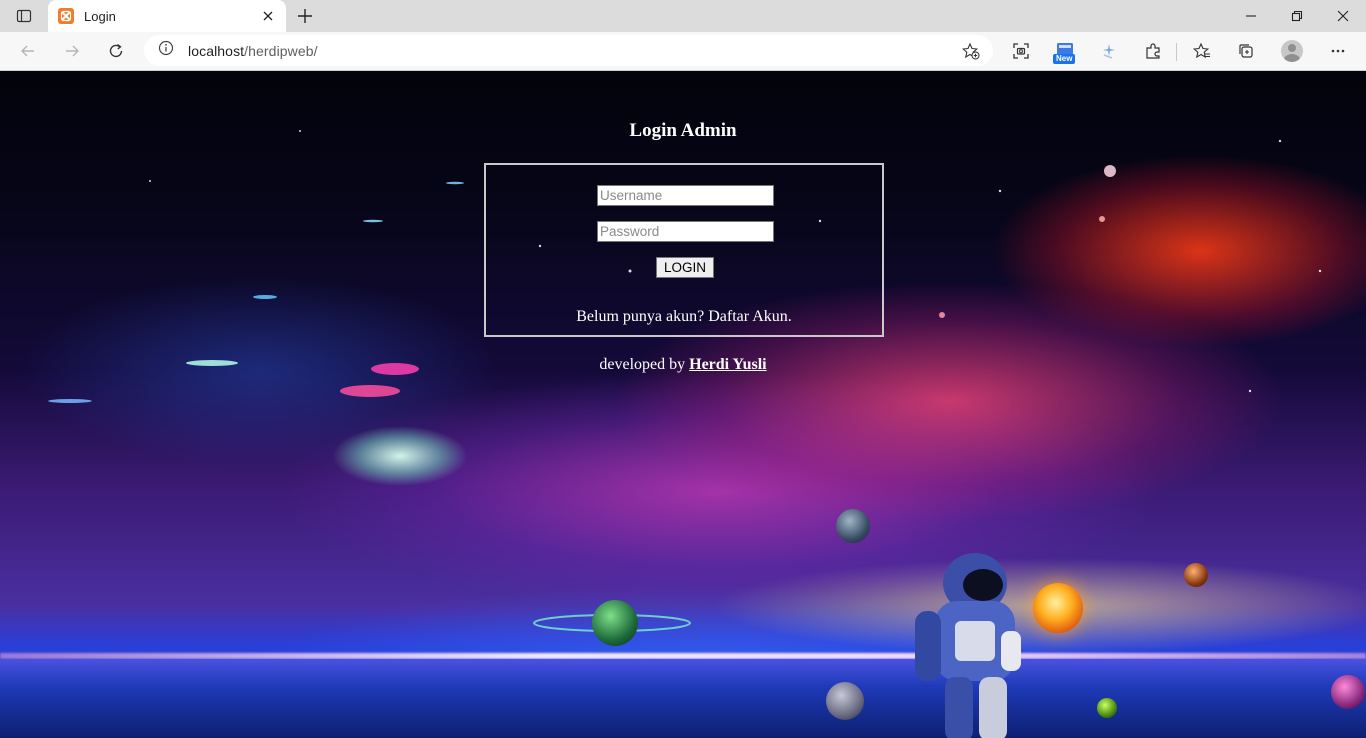 The width and height of the screenshot is (1366, 738). Describe the element at coordinates (1202, 51) in the screenshot. I see `favorites-icon` at that location.